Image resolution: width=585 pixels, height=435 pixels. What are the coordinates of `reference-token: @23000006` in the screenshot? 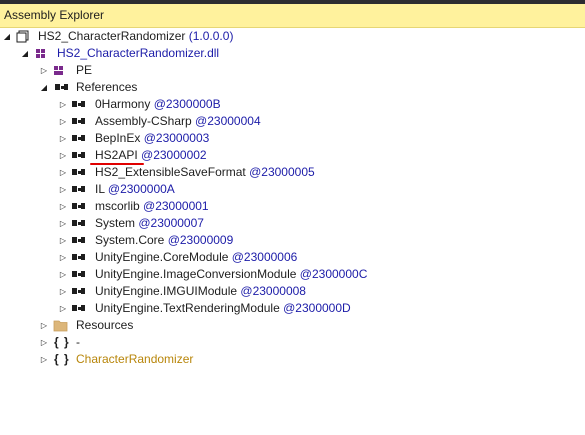 It's located at (264, 257).